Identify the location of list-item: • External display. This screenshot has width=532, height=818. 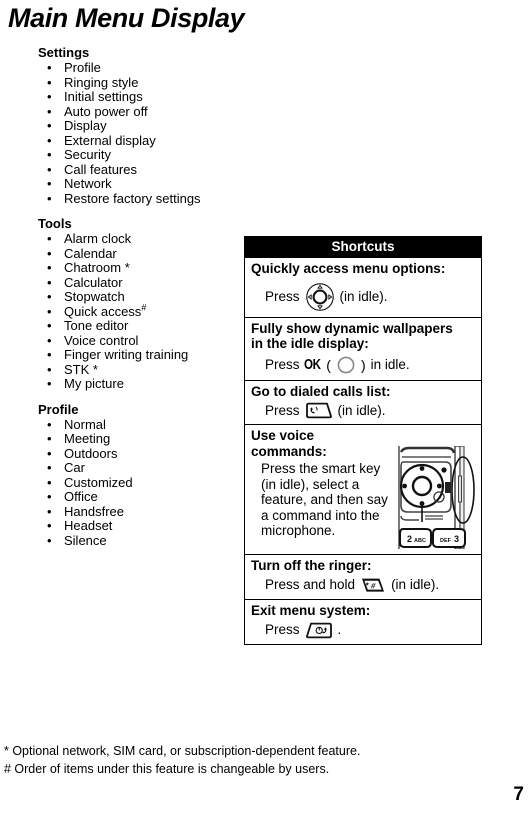
(138, 140).